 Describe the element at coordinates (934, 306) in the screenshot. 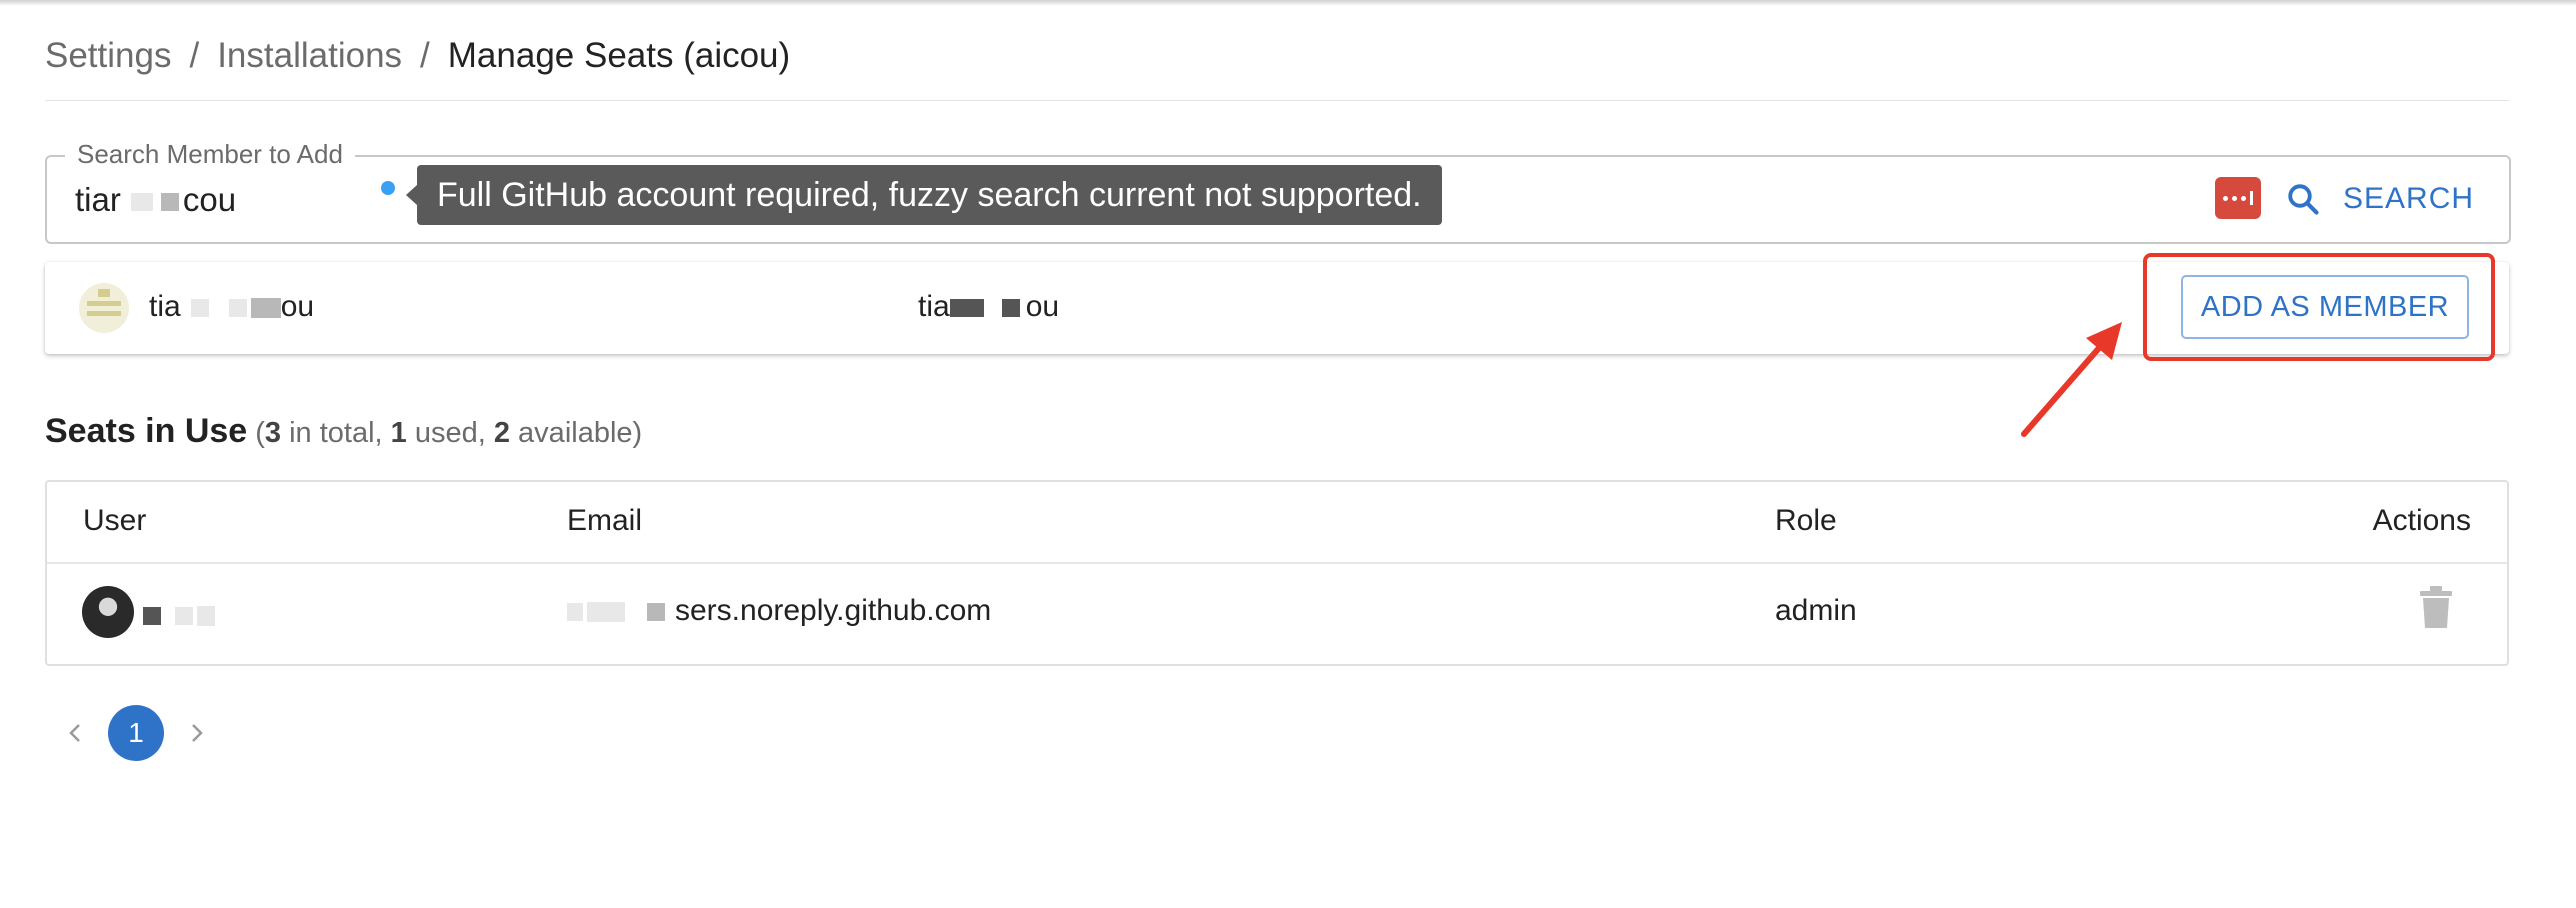

I see `result-name-start: tia` at that location.